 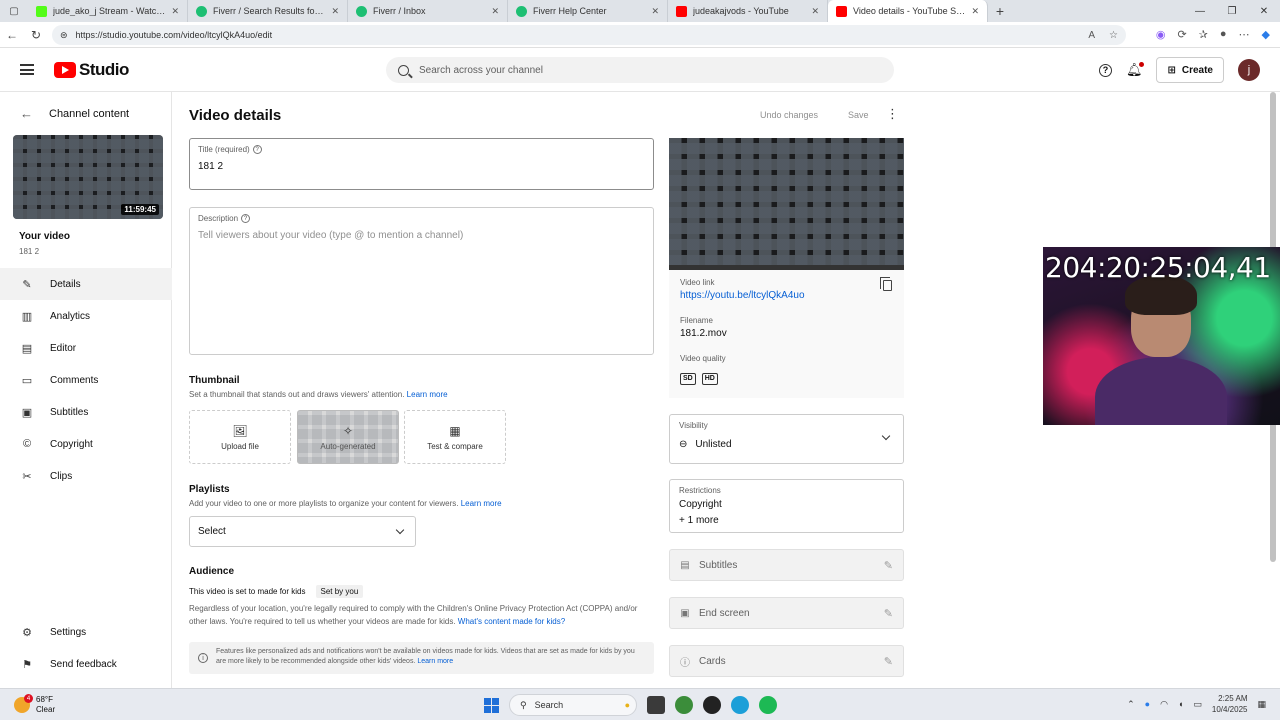 I want to click on weather-icon, so click(x=23, y=703).